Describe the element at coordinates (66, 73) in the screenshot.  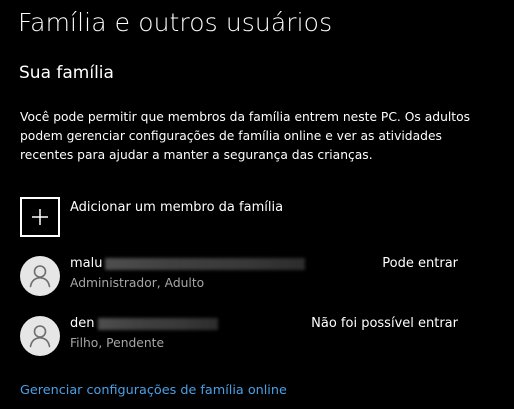
I see `section-title-sua-familia: Sua família` at that location.